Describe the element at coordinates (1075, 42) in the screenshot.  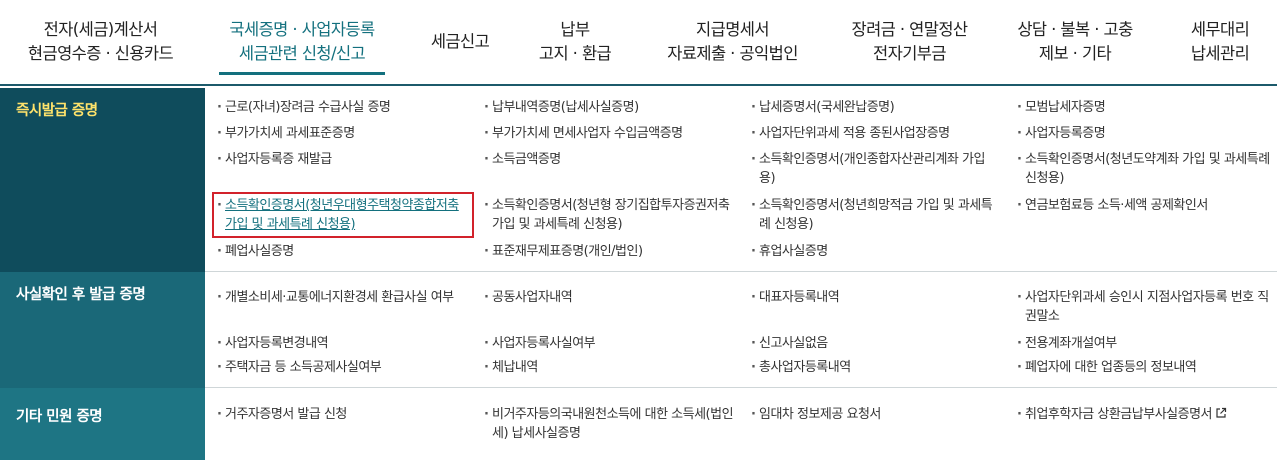
I see `nav-item-consulting: 상담 · 불복 · 고충 제보 · 기타` at that location.